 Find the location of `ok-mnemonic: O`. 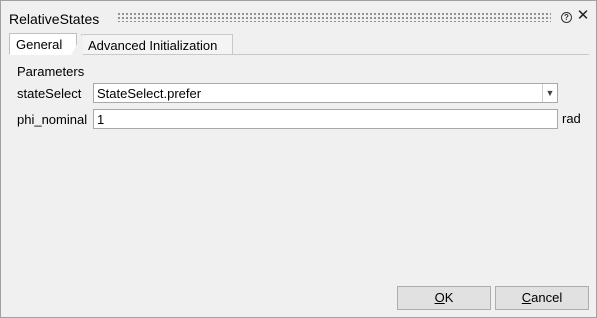

ok-mnemonic: O is located at coordinates (439, 297).